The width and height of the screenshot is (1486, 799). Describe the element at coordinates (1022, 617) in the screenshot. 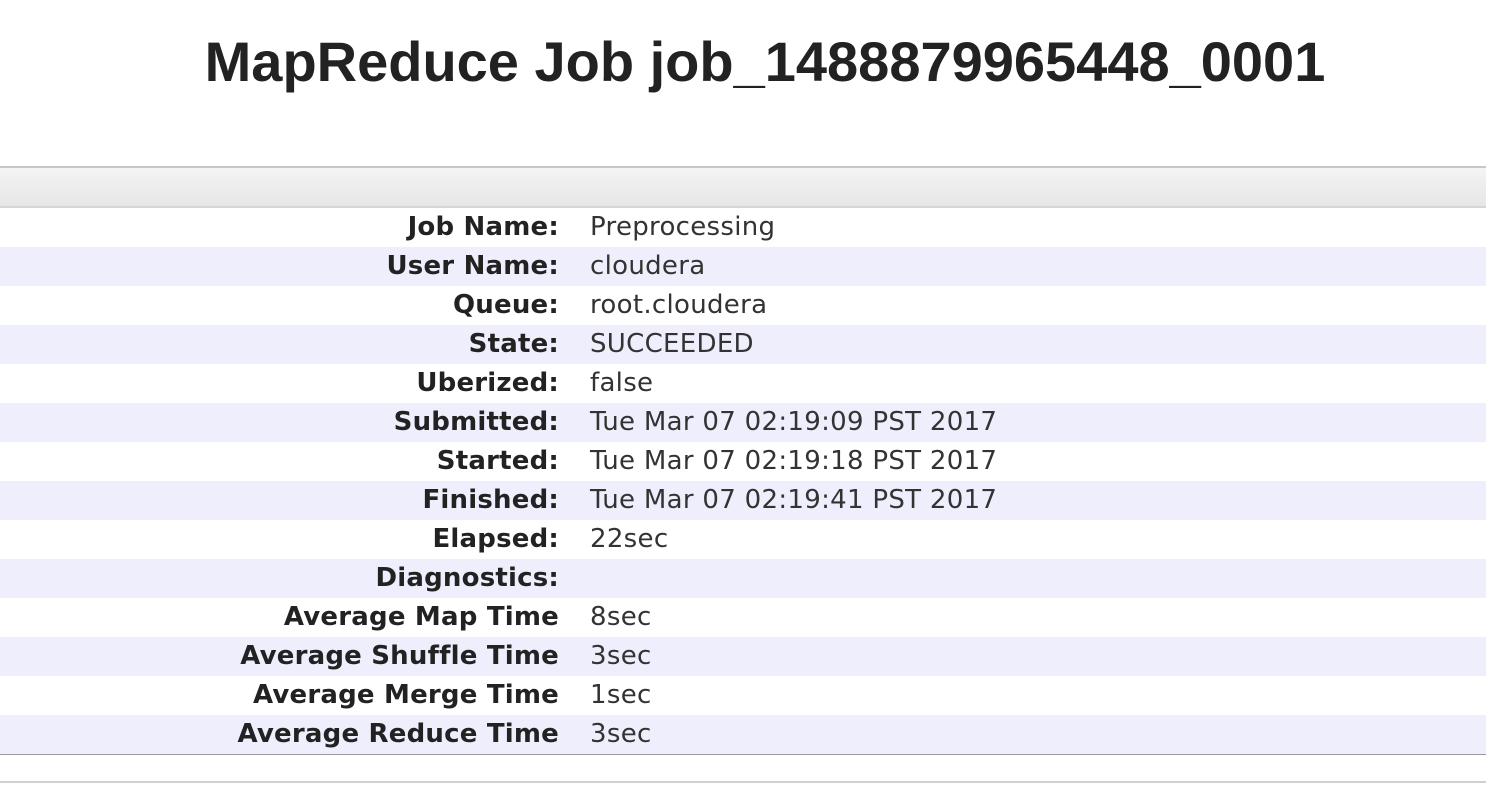

I see `info-value: 8sec` at that location.